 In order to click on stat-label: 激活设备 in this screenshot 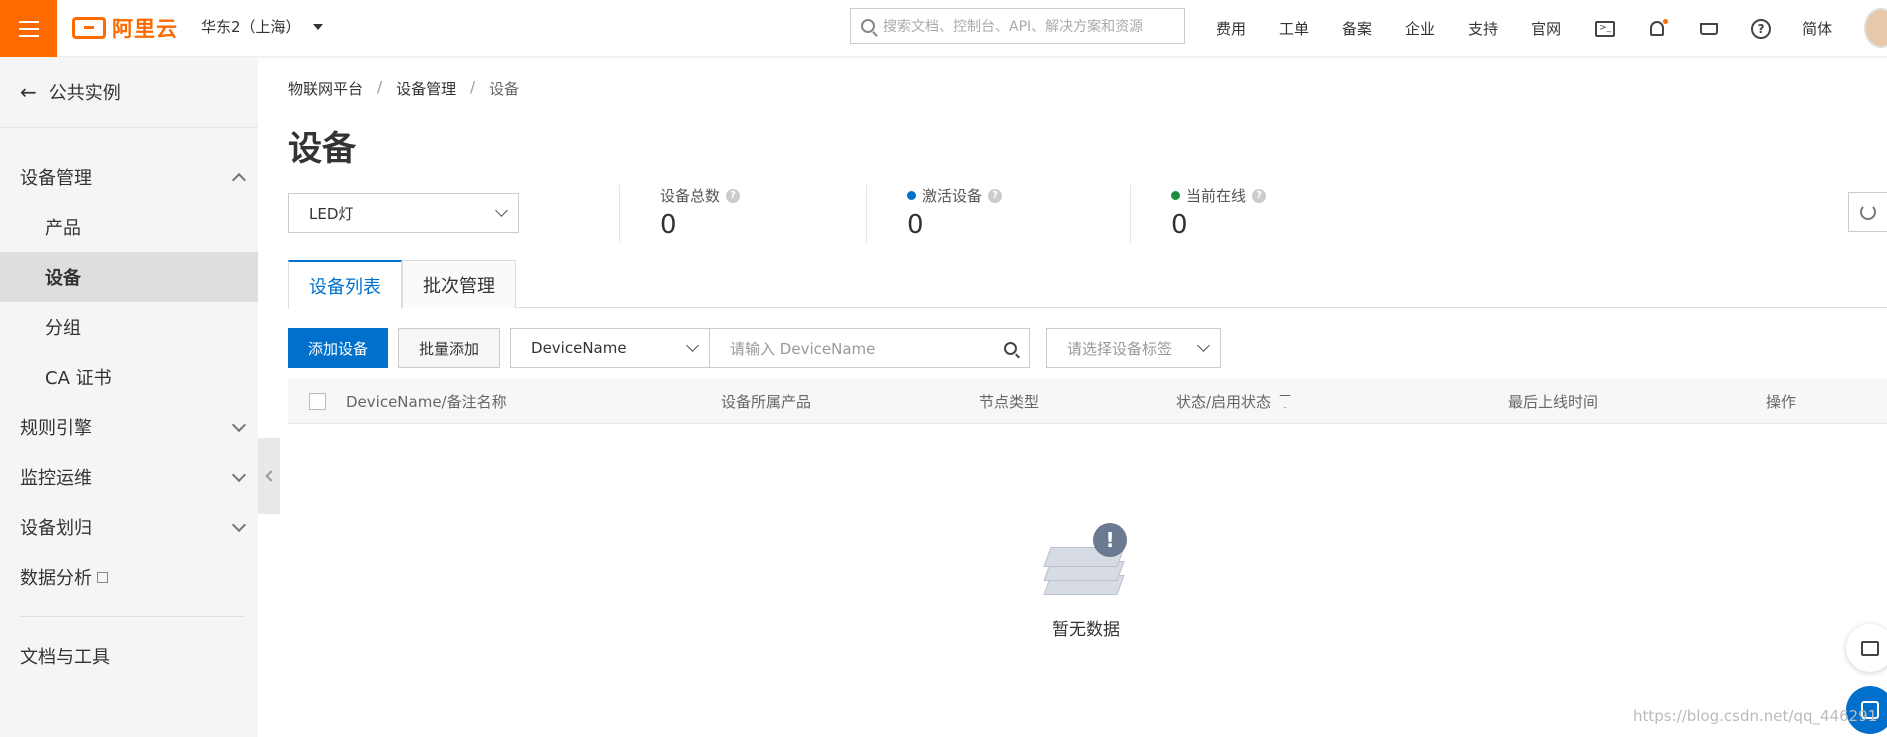, I will do `click(952, 196)`.